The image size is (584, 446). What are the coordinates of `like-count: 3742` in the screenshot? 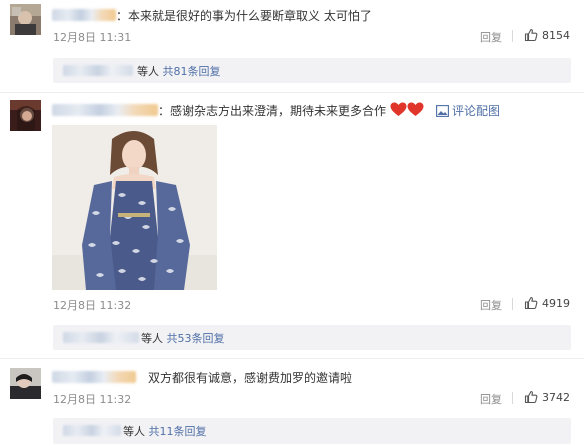 It's located at (556, 397).